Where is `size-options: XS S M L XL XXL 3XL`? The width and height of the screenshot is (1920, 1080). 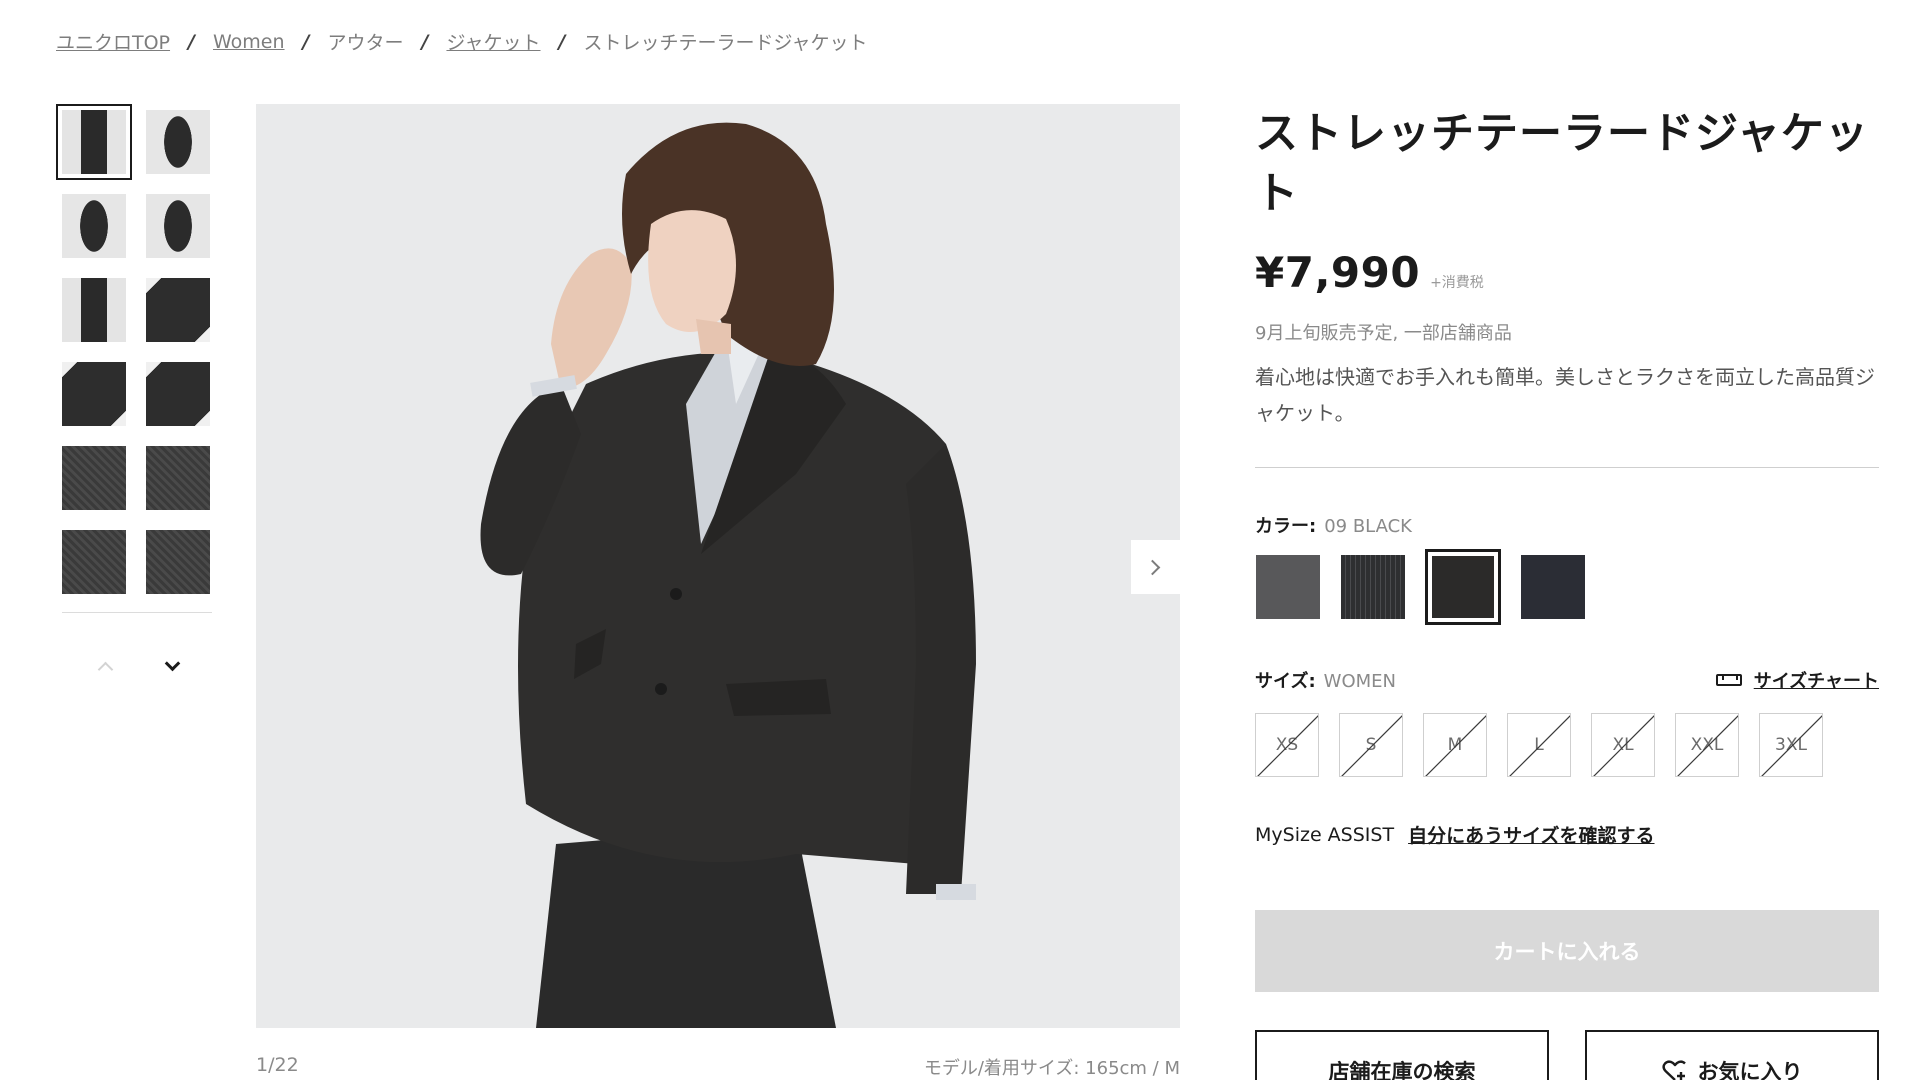
size-options: XS S M L XL XXL 3XL is located at coordinates (1567, 745).